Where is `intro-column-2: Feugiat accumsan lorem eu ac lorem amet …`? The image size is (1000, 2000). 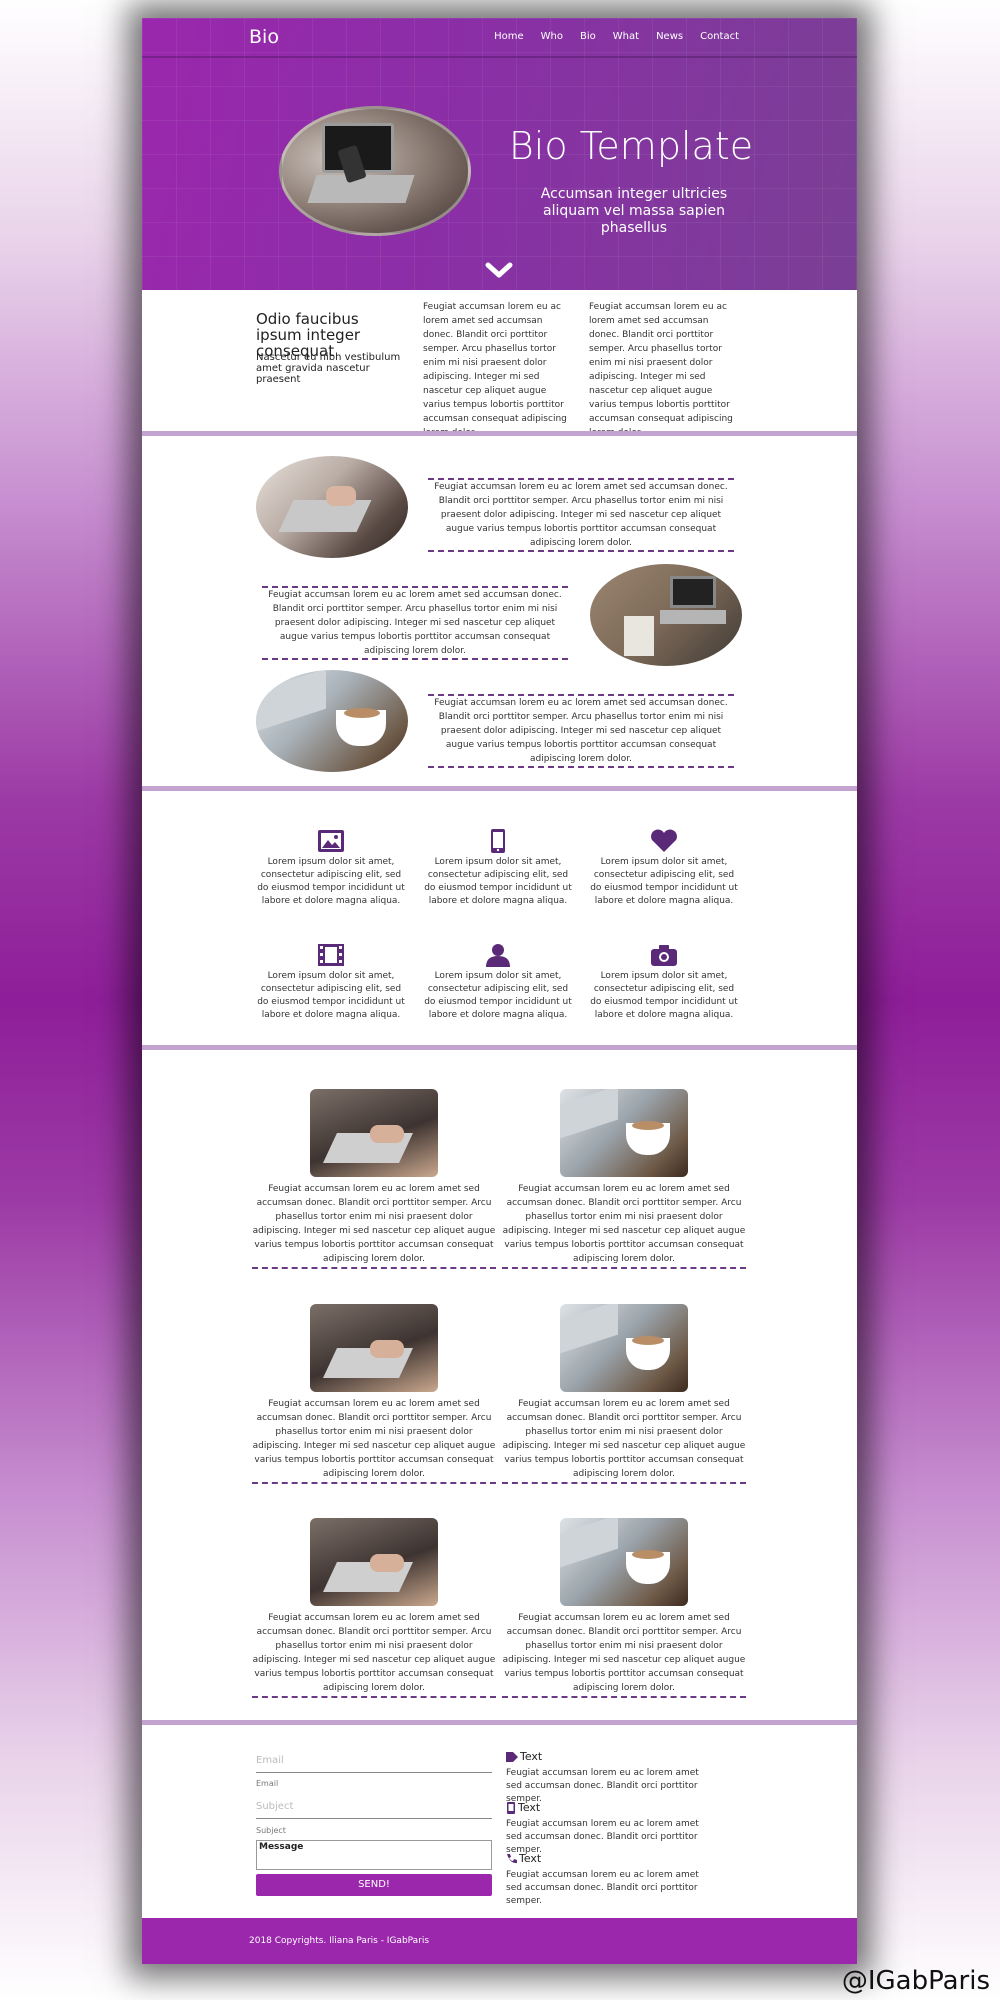 intro-column-2: Feugiat accumsan lorem eu ac lorem amet … is located at coordinates (661, 370).